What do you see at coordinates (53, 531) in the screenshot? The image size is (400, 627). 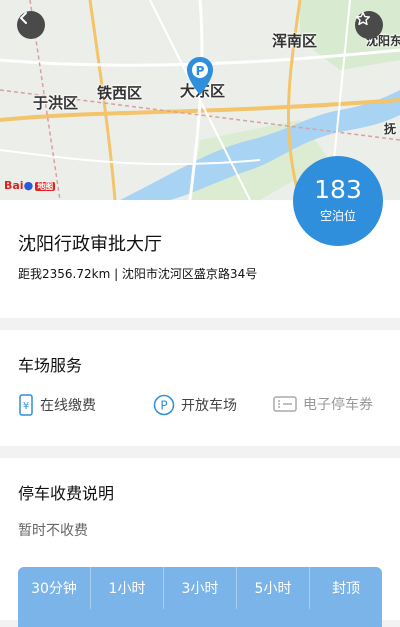 I see `fee-note: 暂时不收费` at bounding box center [53, 531].